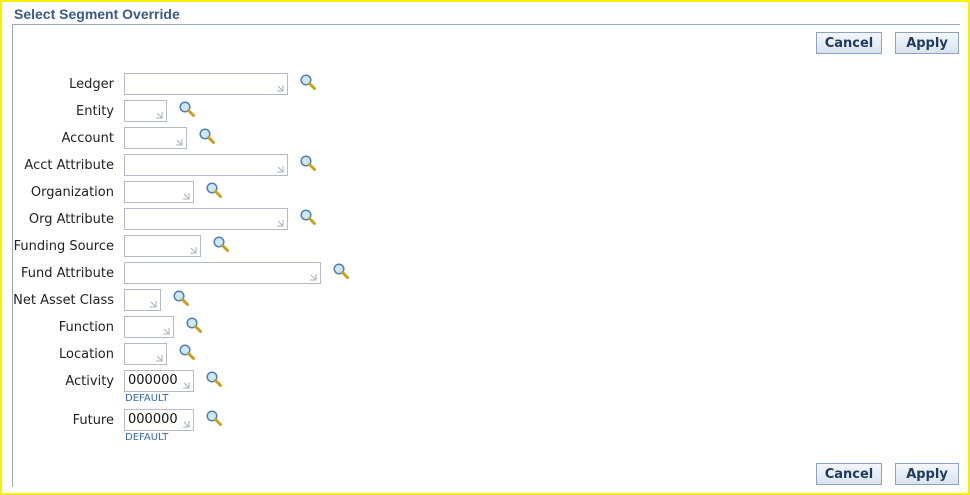  What do you see at coordinates (187, 352) in the screenshot?
I see `location-search-icon` at bounding box center [187, 352].